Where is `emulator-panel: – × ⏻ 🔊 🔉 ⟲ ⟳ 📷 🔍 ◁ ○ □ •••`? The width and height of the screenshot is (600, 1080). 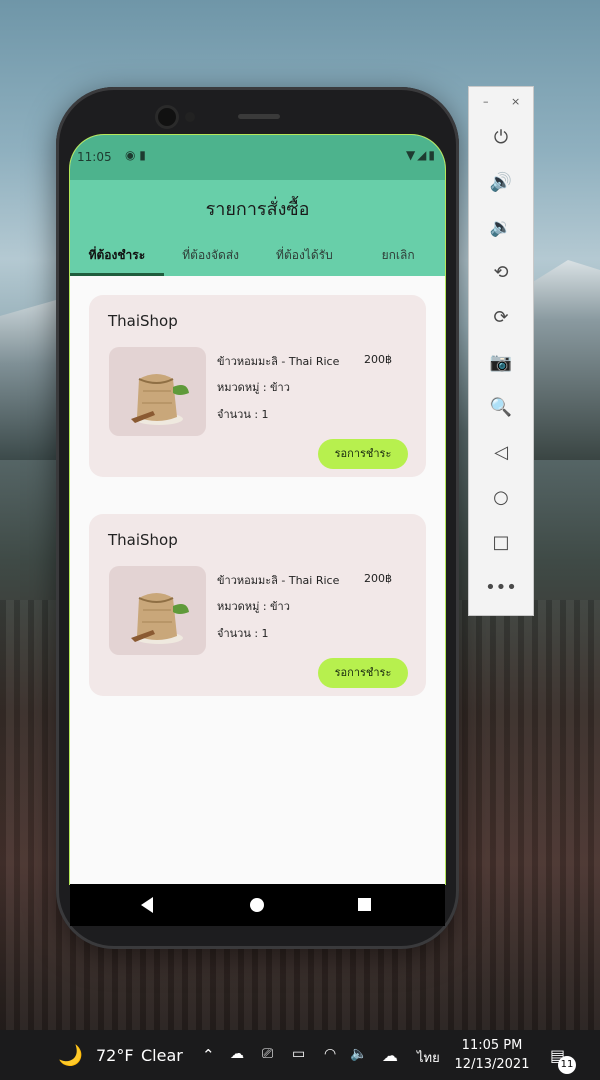
emulator-panel: – × ⏻ 🔊 🔉 ⟲ ⟳ 📷 🔍 ◁ ○ □ ••• is located at coordinates (501, 351).